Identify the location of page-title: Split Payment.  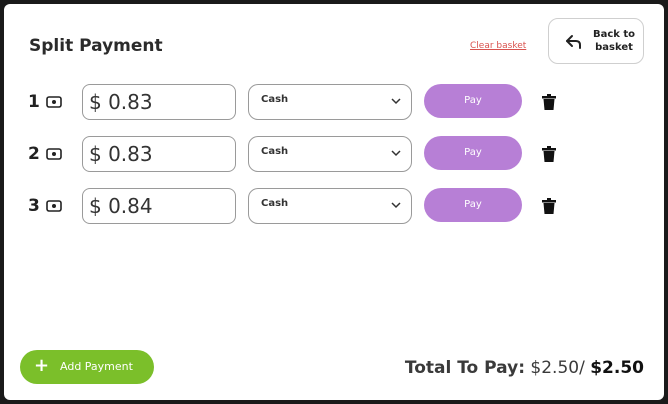
(96, 46).